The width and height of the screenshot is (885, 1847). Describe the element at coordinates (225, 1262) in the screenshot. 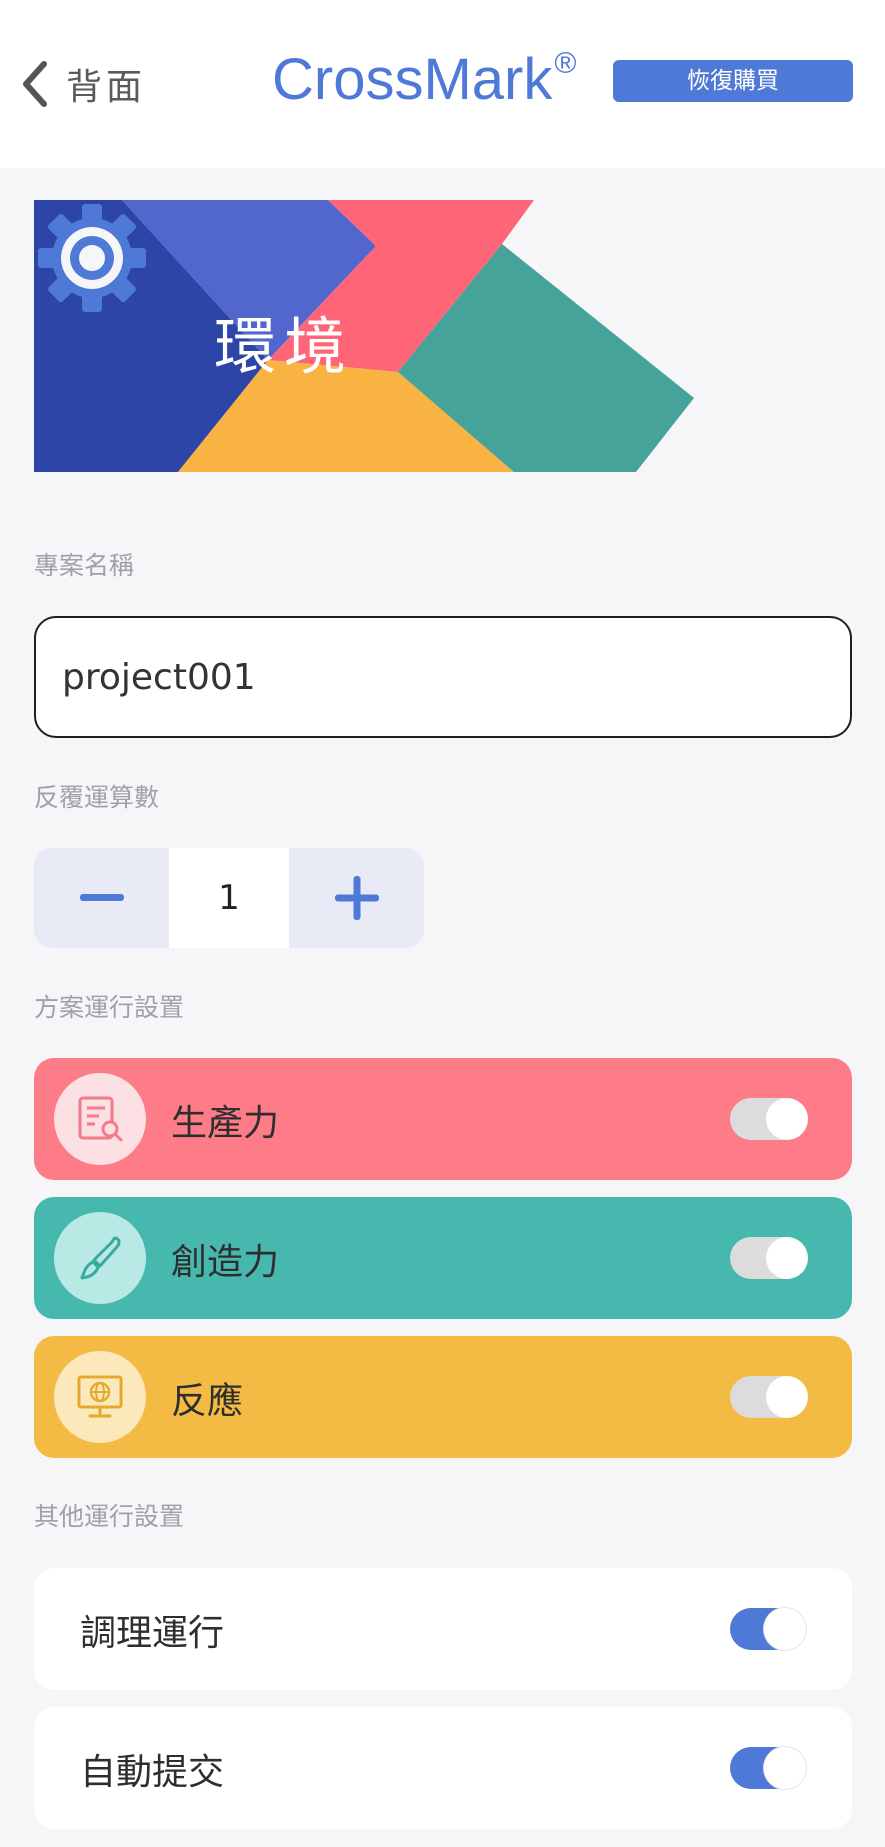

I see `creativity-label: 創造力` at that location.